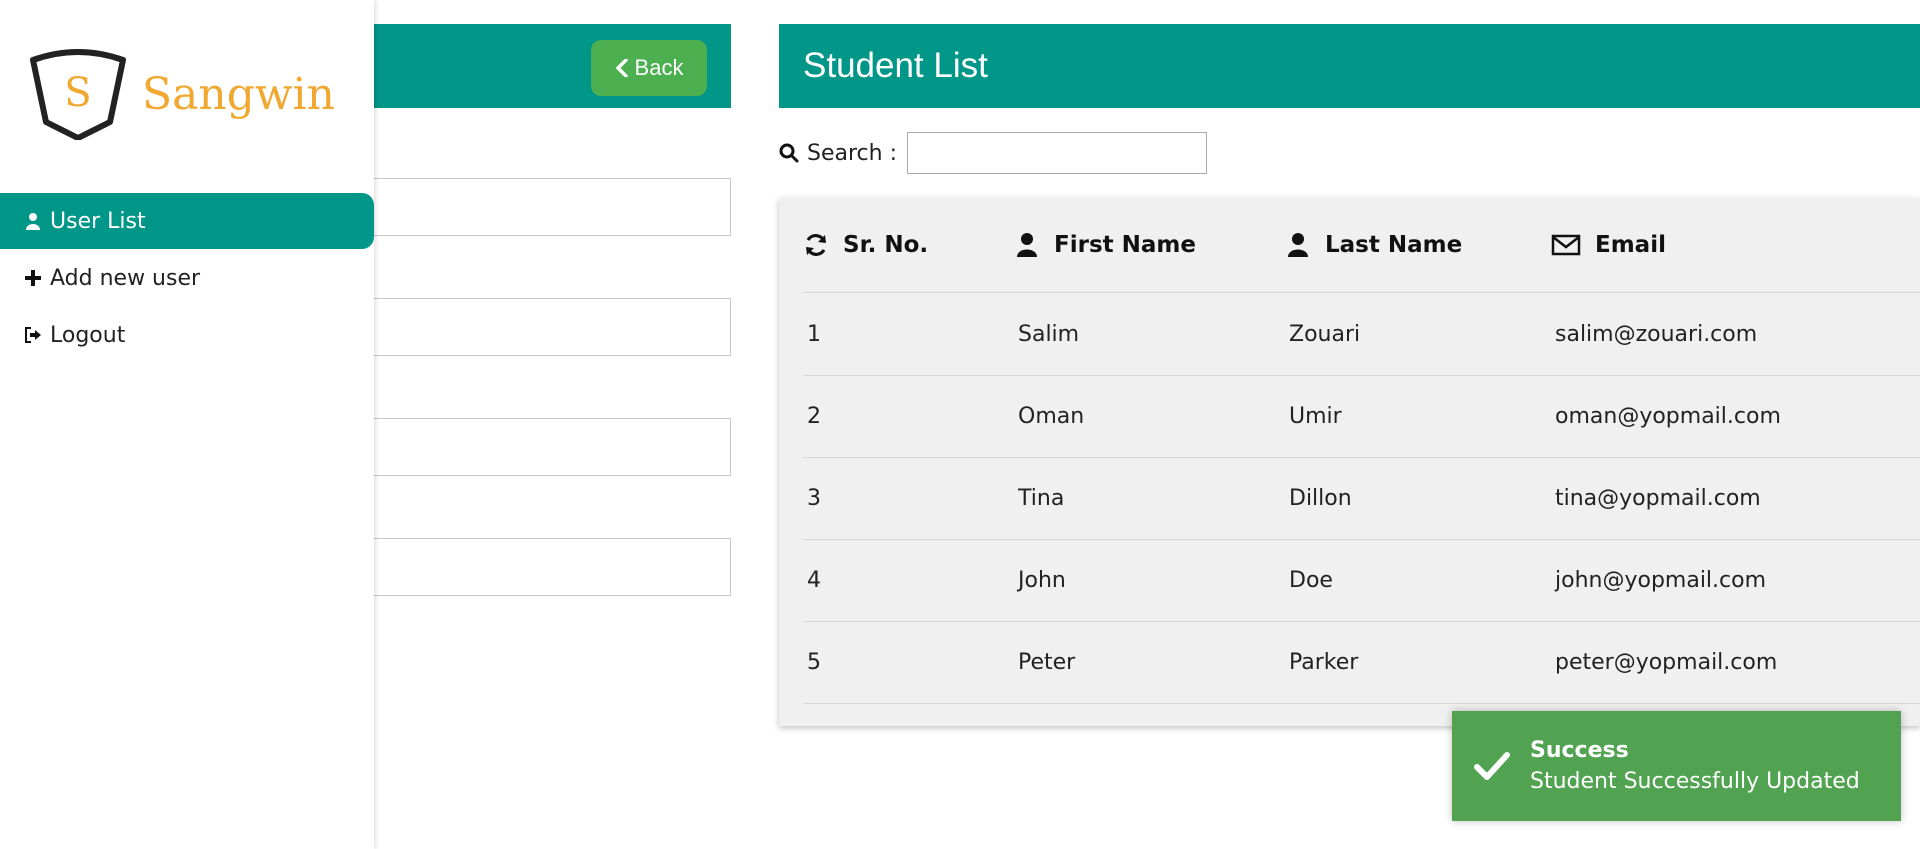  What do you see at coordinates (1320, 498) in the screenshot?
I see `cell-last-name: Dillon` at bounding box center [1320, 498].